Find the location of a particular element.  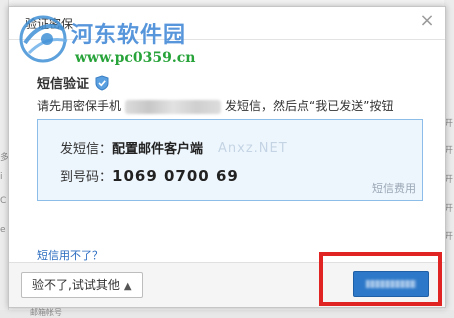

sms-target-number: 1069 0700 69 is located at coordinates (175, 176).